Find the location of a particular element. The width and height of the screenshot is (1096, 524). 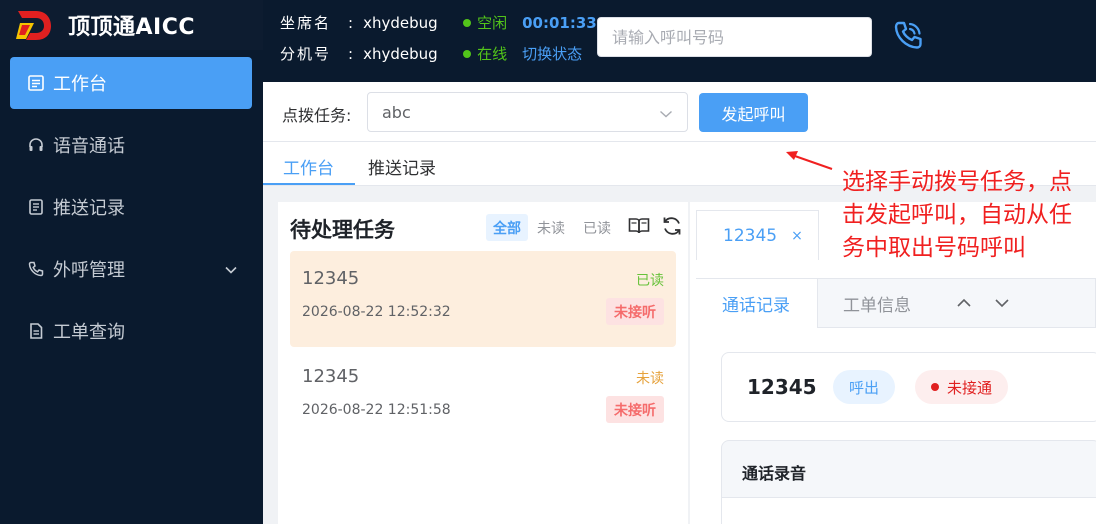

sidebar-item-push-records: 推送记录 is located at coordinates (131, 207).